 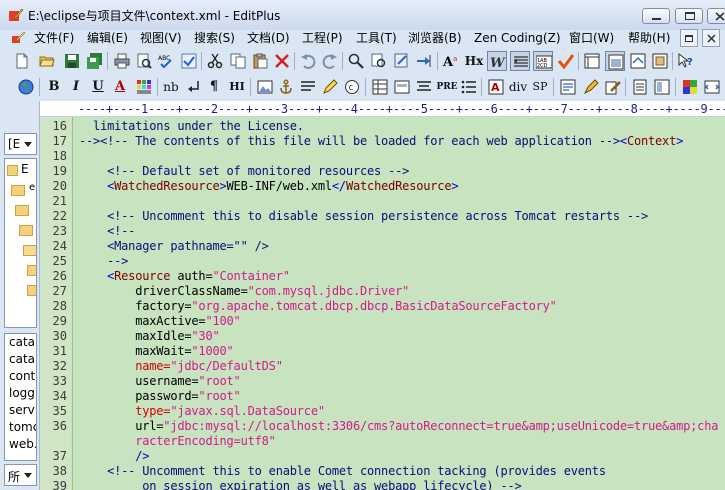 What do you see at coordinates (98, 87) in the screenshot?
I see `underline-button: U` at bounding box center [98, 87].